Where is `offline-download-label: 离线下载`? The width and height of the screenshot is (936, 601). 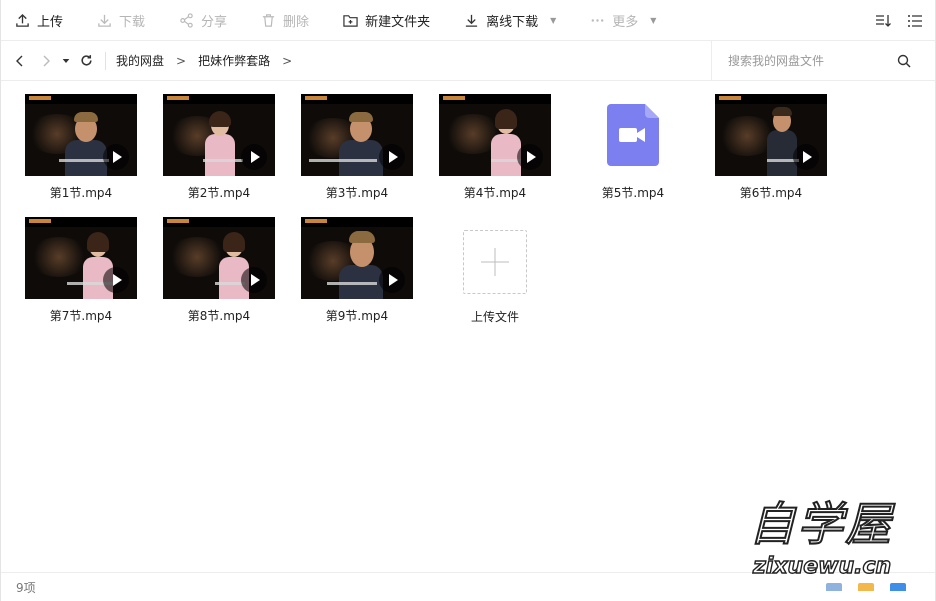 offline-download-label: 离线下载 is located at coordinates (512, 22).